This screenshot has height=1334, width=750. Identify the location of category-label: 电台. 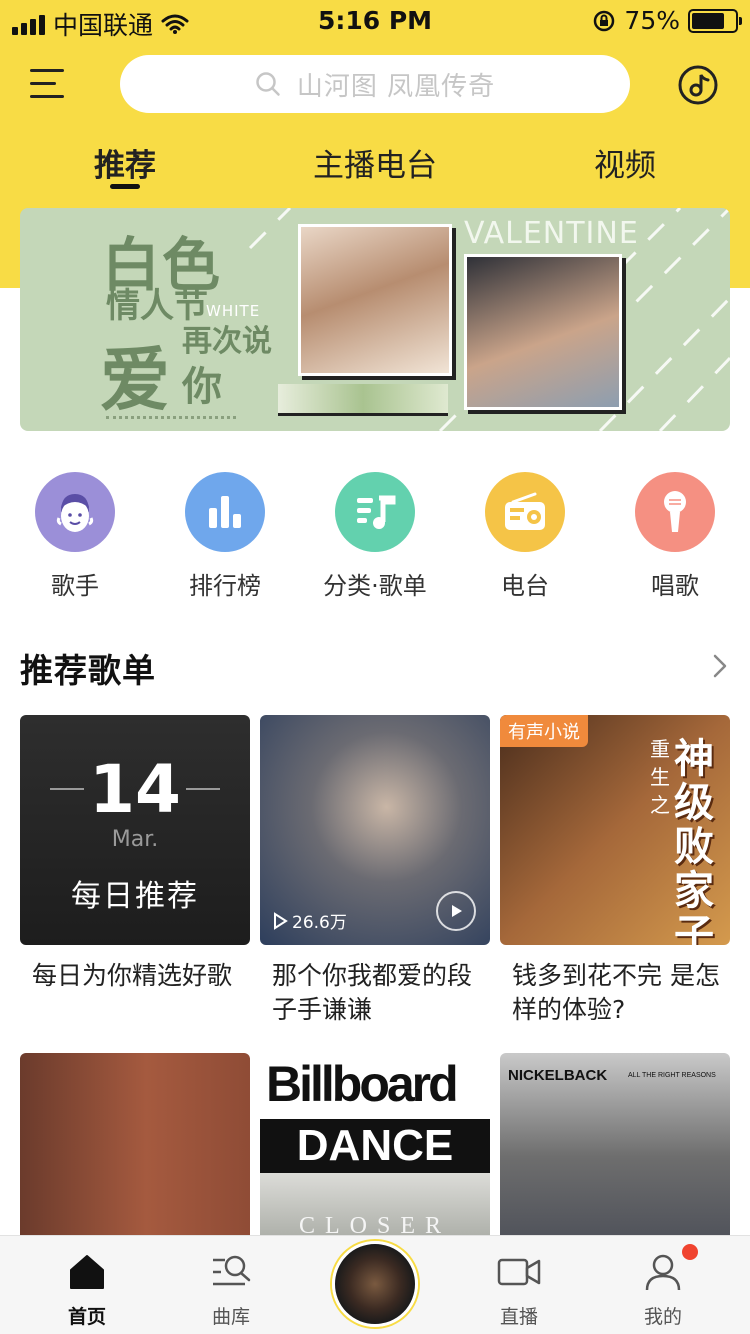
(525, 586).